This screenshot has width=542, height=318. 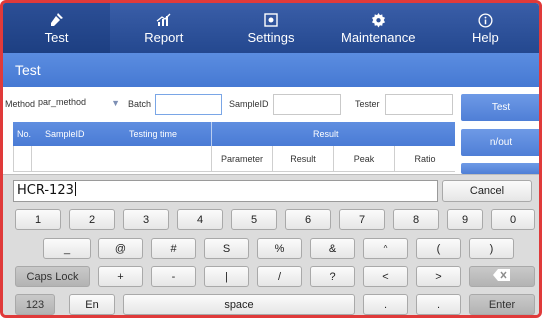 I want to click on chevron-down-icon: ▼, so click(x=115, y=103).